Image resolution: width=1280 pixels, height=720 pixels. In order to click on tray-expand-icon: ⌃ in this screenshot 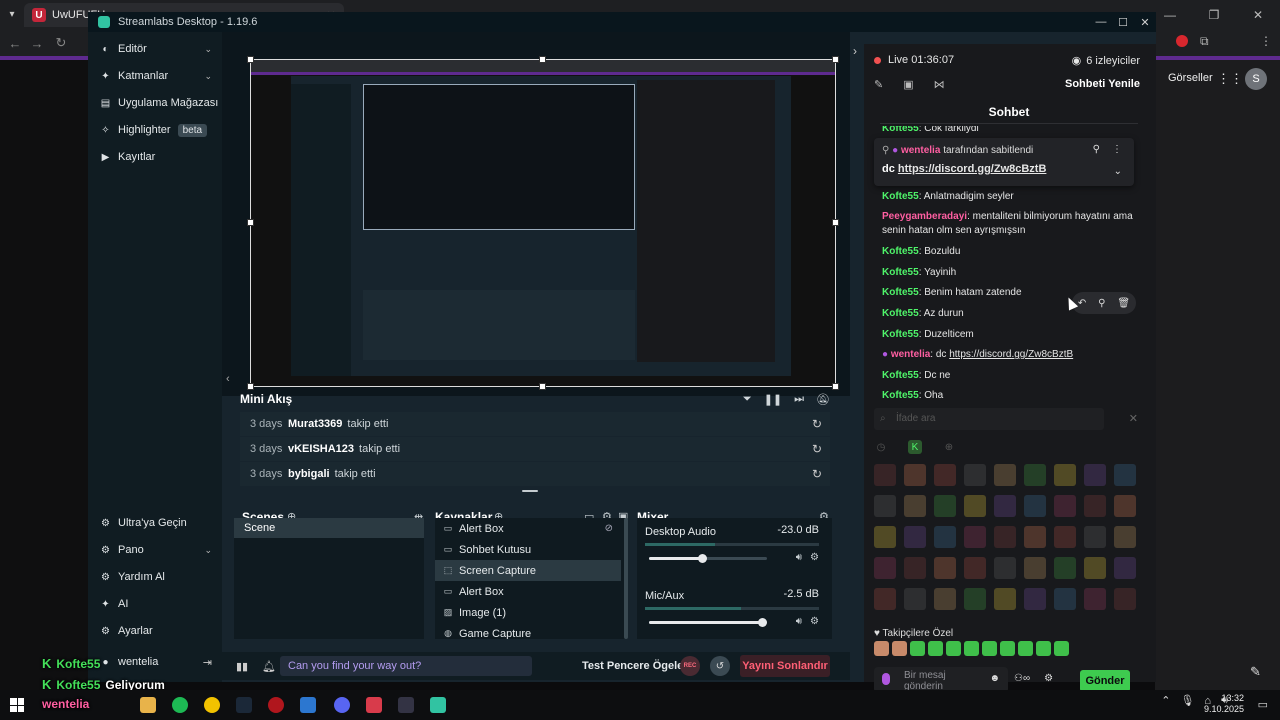, I will do `click(1165, 700)`.